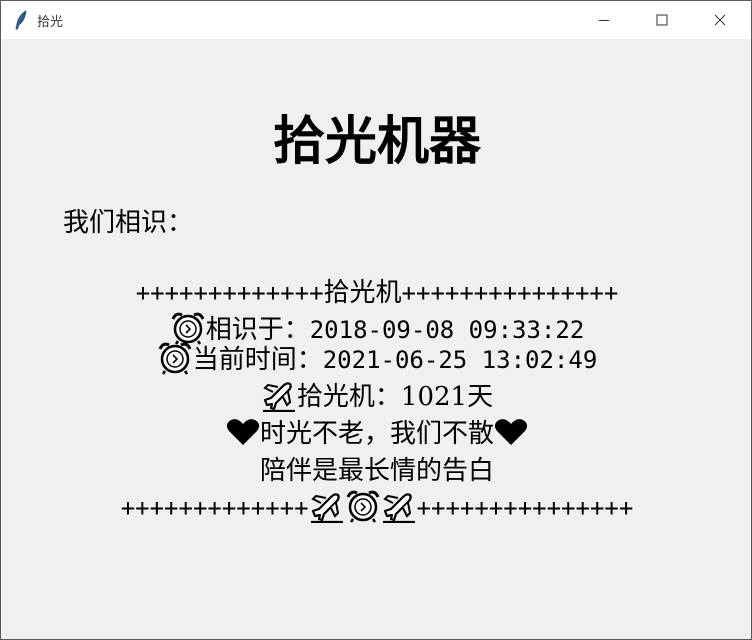 Image resolution: width=752 pixels, height=640 pixels. I want to click on bottom-rule-right: +++++++++++++++, so click(525, 508).